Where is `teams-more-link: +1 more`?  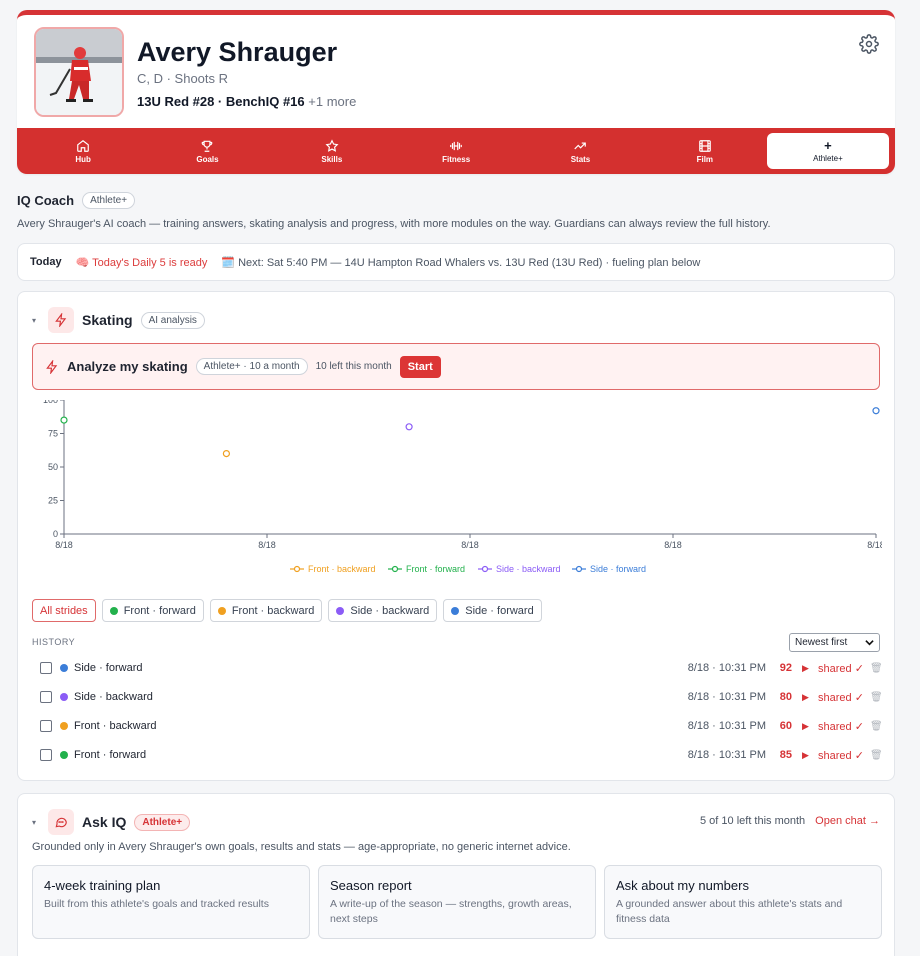 teams-more-link: +1 more is located at coordinates (332, 101).